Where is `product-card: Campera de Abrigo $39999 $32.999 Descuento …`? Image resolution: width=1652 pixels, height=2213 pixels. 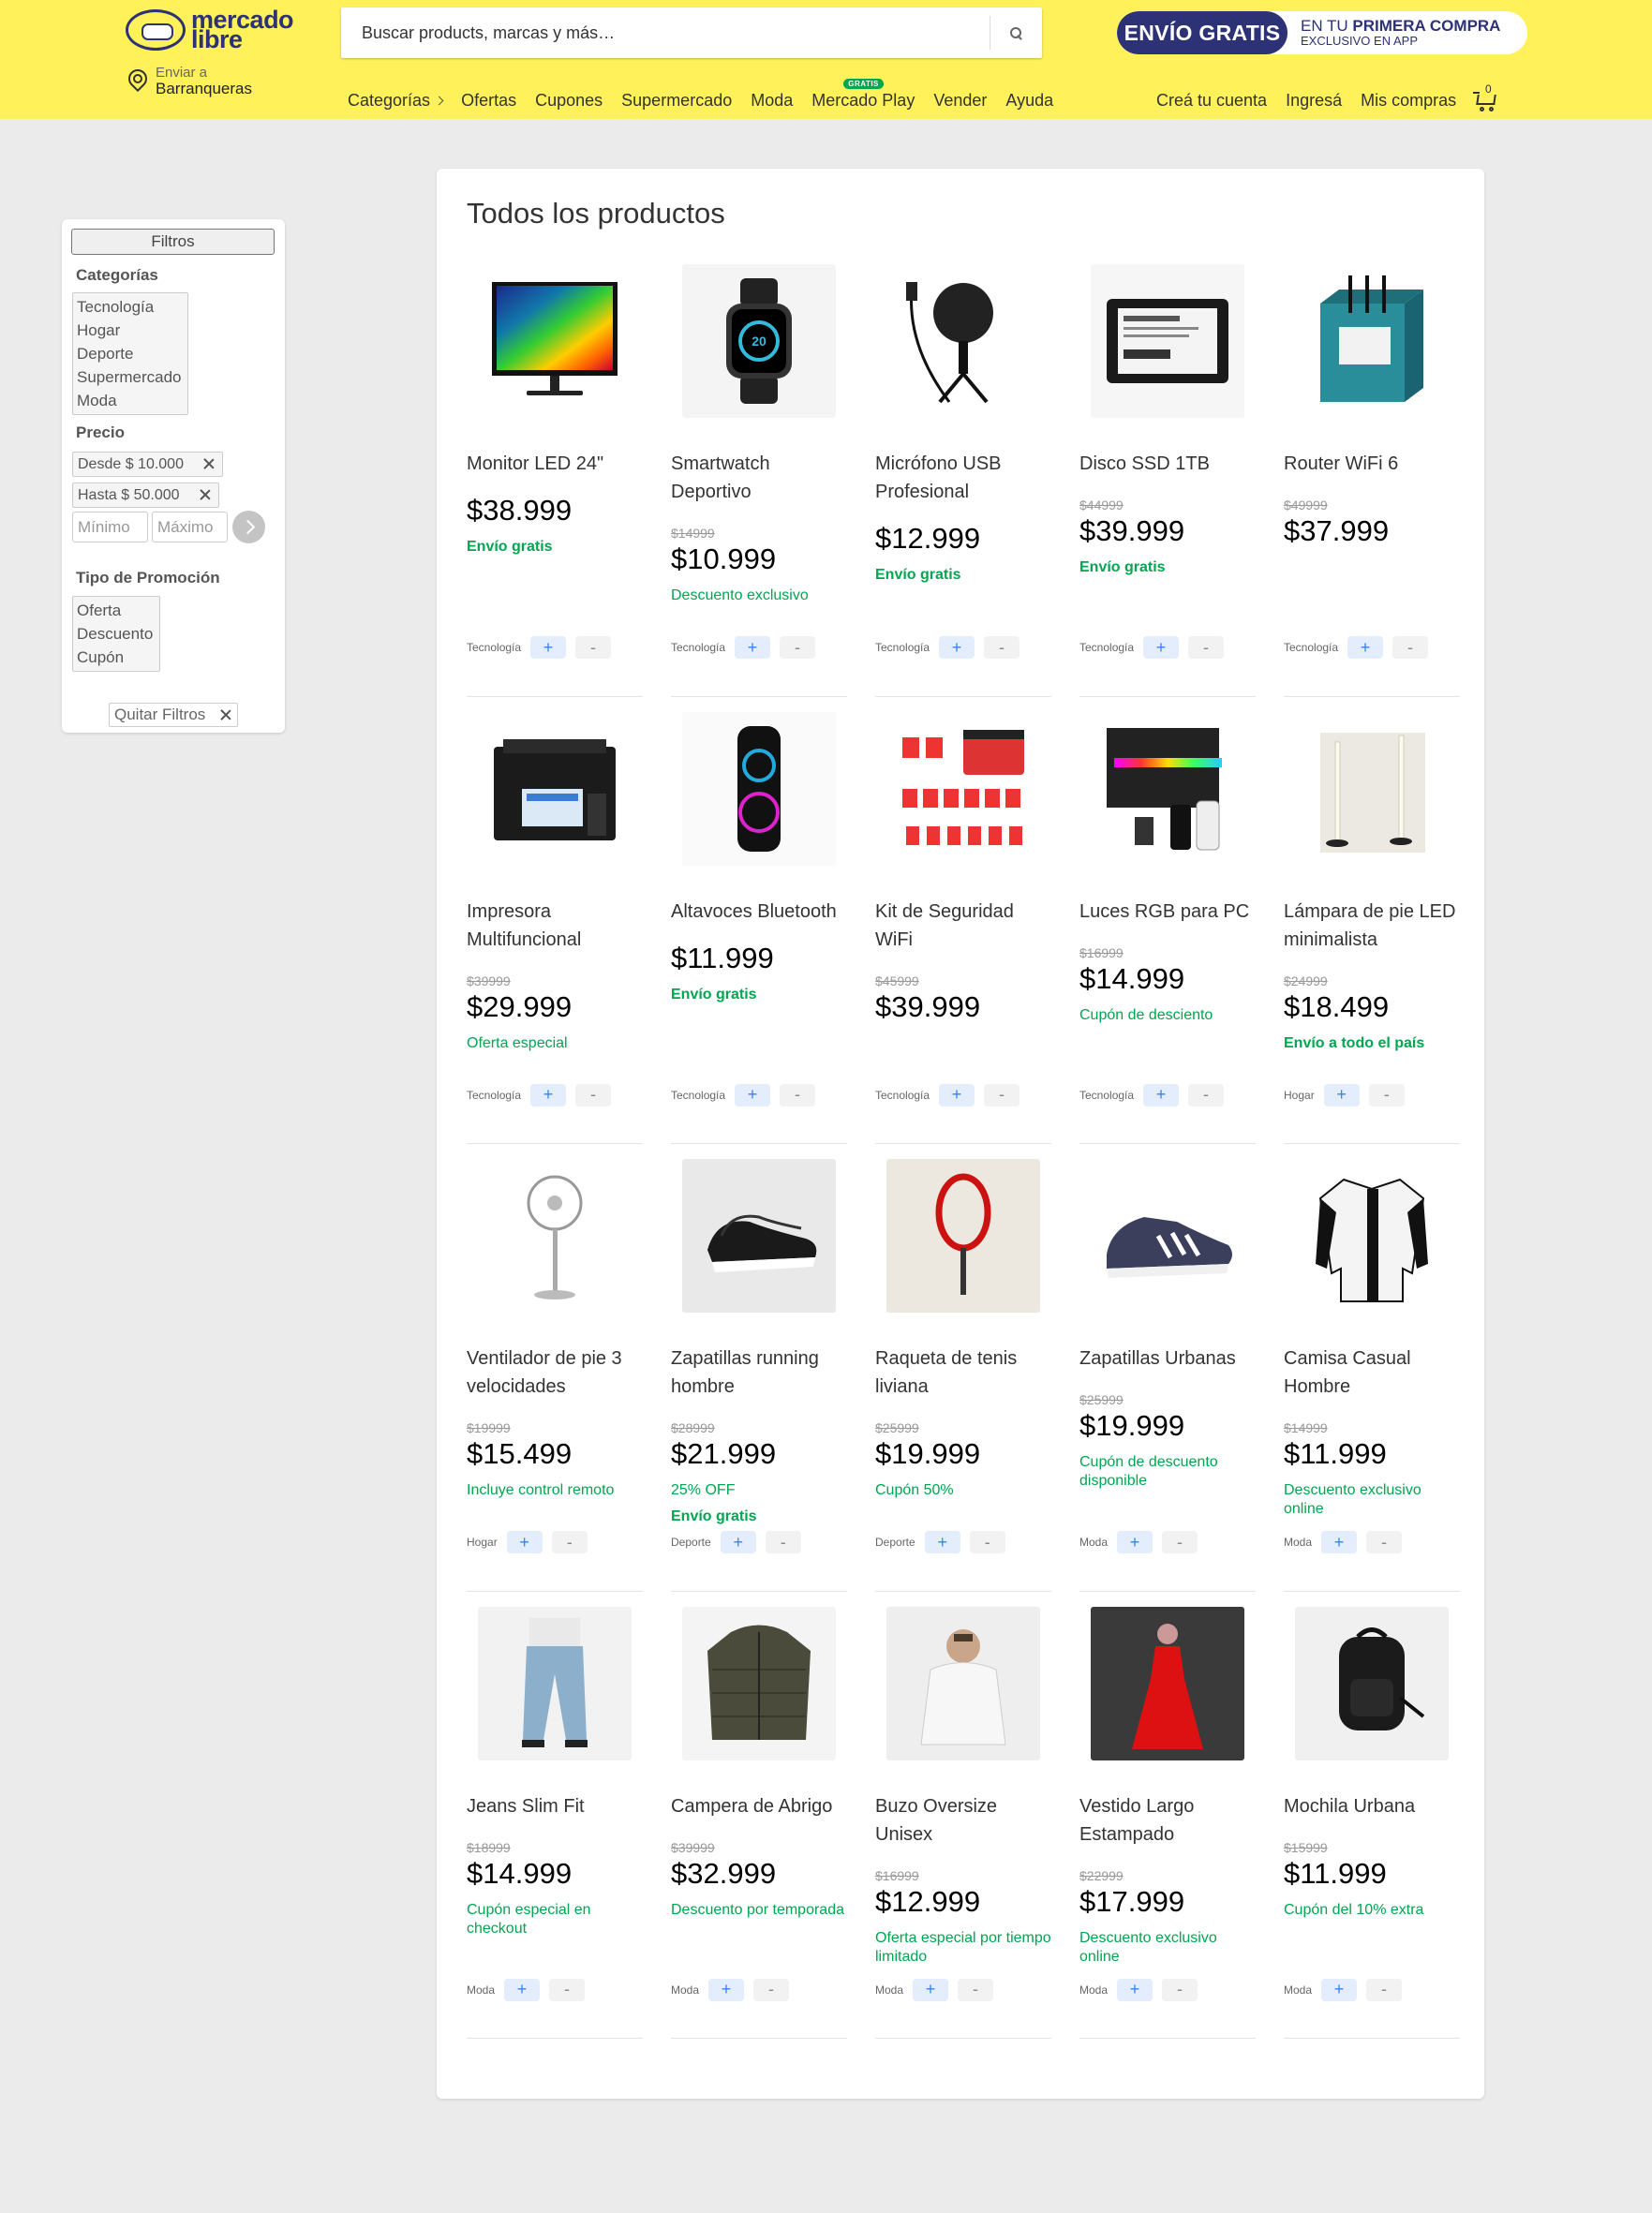 product-card: Campera de Abrigo $39999 $32.999 Descuento … is located at coordinates (759, 1815).